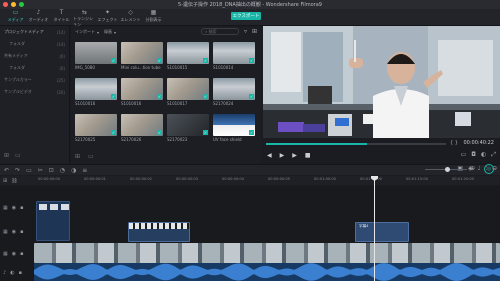 This screenshot has width=500, height=281. What do you see at coordinates (107, 12) in the screenshot?
I see `effects-icon: ✦` at bounding box center [107, 12].